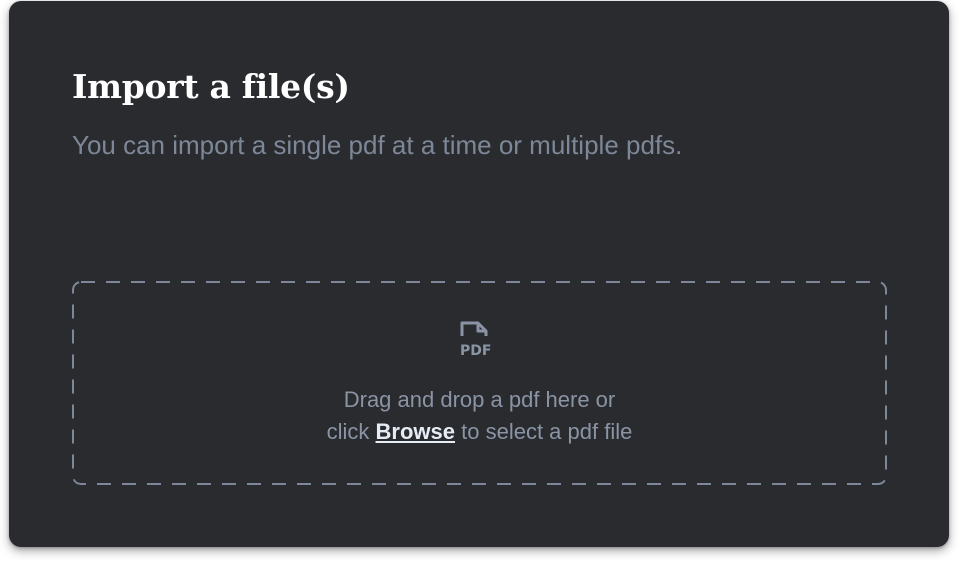 This screenshot has height=564, width=958. I want to click on dropzone-line-2: click Browse to select a pdf file, so click(479, 432).